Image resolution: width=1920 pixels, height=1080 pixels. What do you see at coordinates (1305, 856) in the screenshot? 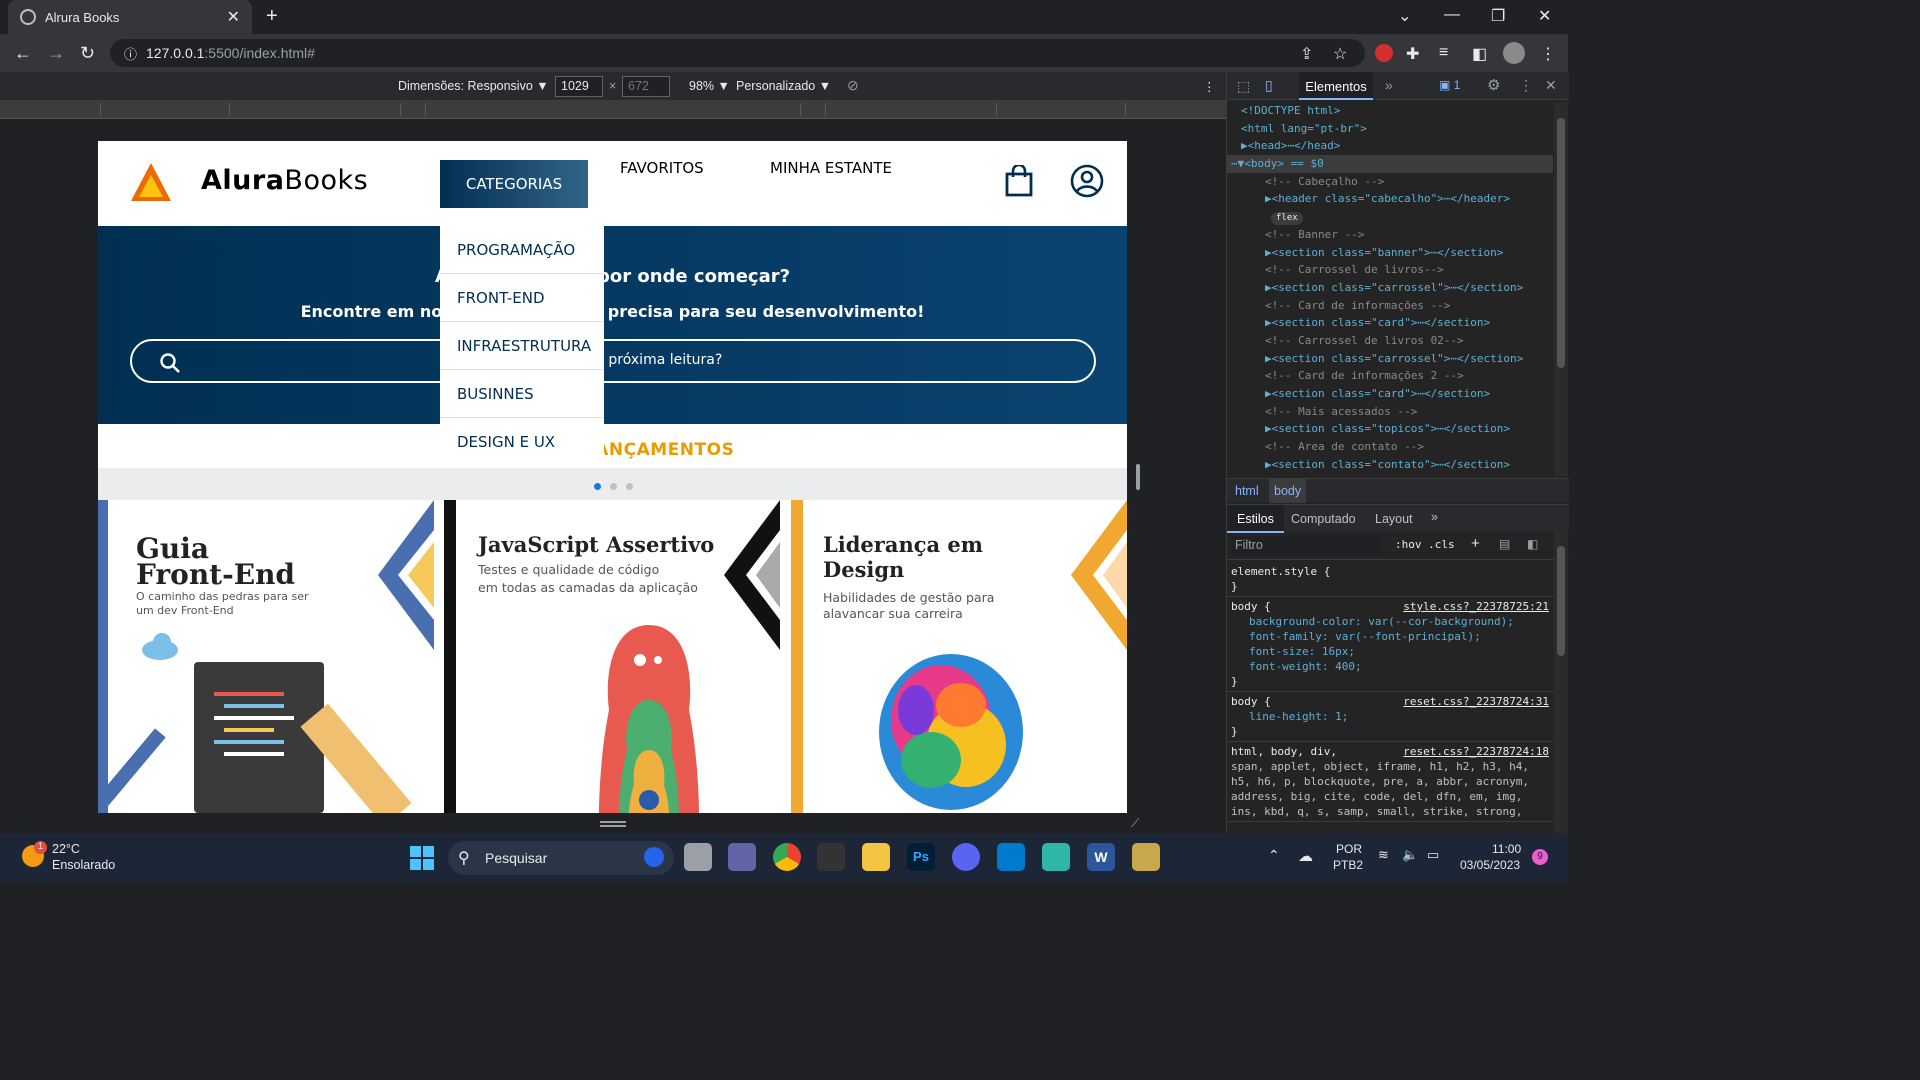
I see `onedrive-cloud-icon: ☁` at bounding box center [1305, 856].